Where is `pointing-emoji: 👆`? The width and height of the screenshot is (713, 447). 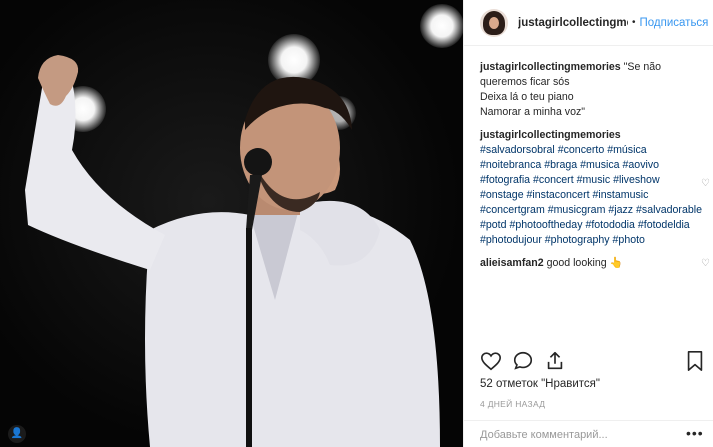
pointing-emoji: 👆 is located at coordinates (616, 263).